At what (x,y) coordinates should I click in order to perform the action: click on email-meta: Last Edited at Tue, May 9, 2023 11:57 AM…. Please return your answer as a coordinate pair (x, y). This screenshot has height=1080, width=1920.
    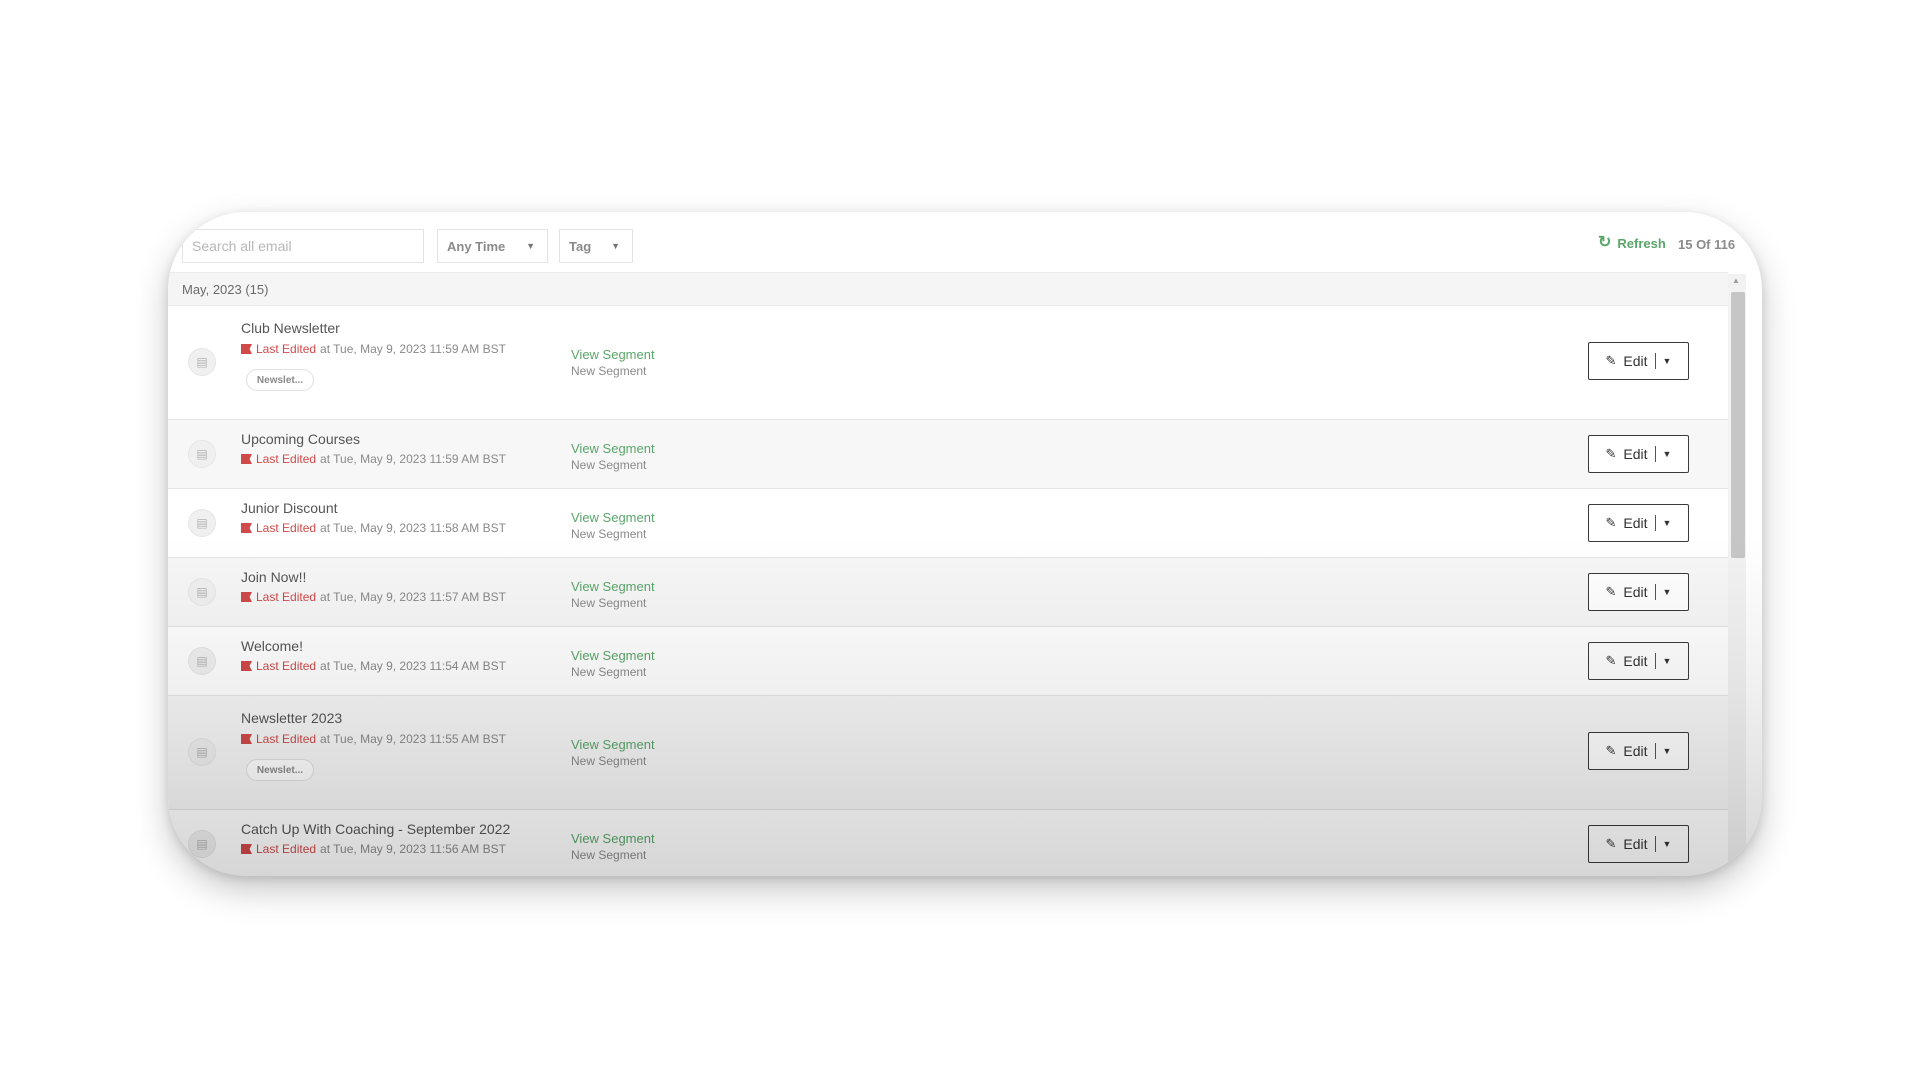
    Looking at the image, I should click on (373, 597).